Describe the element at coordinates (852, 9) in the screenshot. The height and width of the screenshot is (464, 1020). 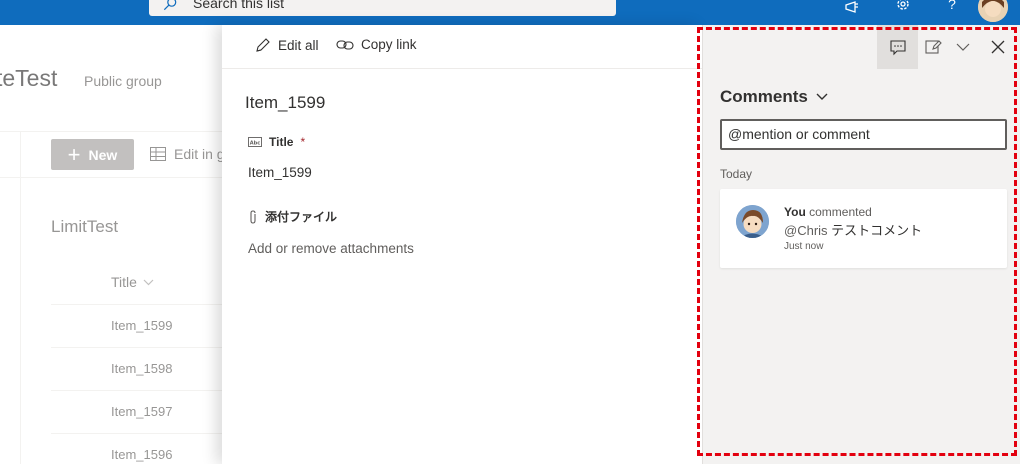
I see `megaphone-icon` at that location.